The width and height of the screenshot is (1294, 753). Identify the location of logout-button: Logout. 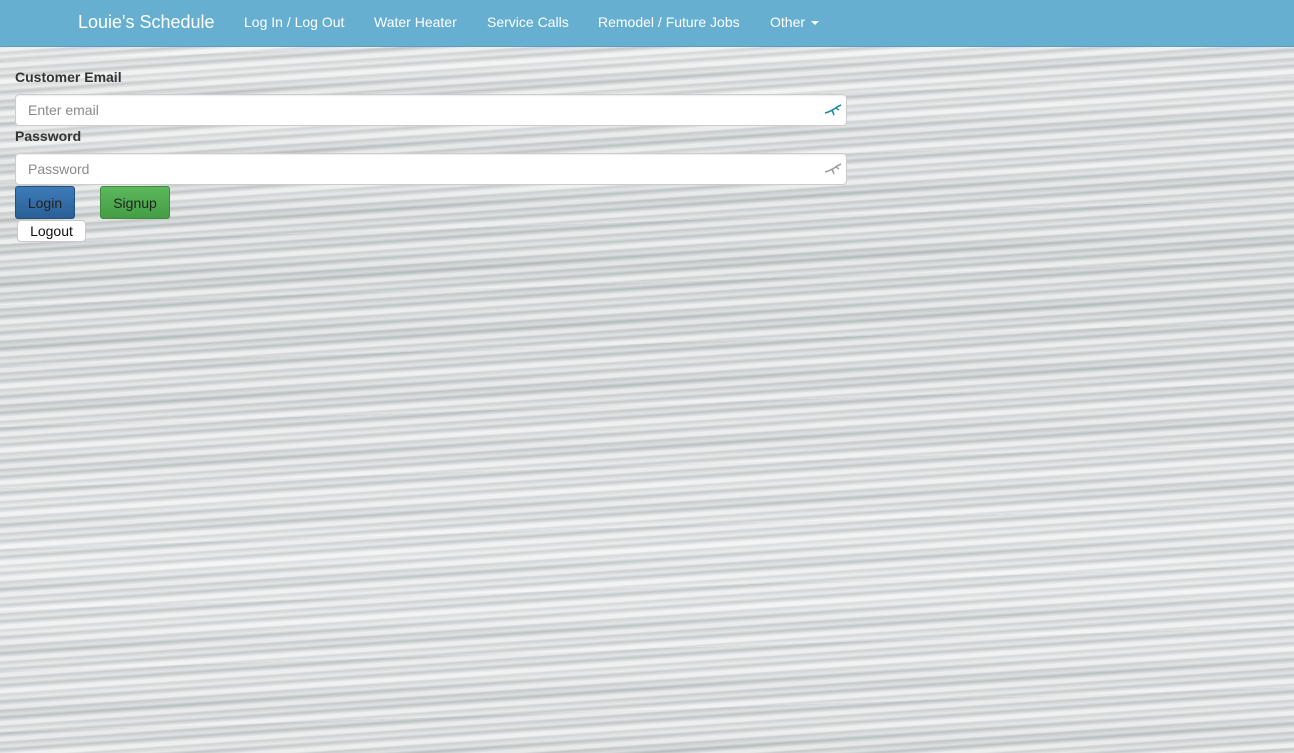
(51, 231).